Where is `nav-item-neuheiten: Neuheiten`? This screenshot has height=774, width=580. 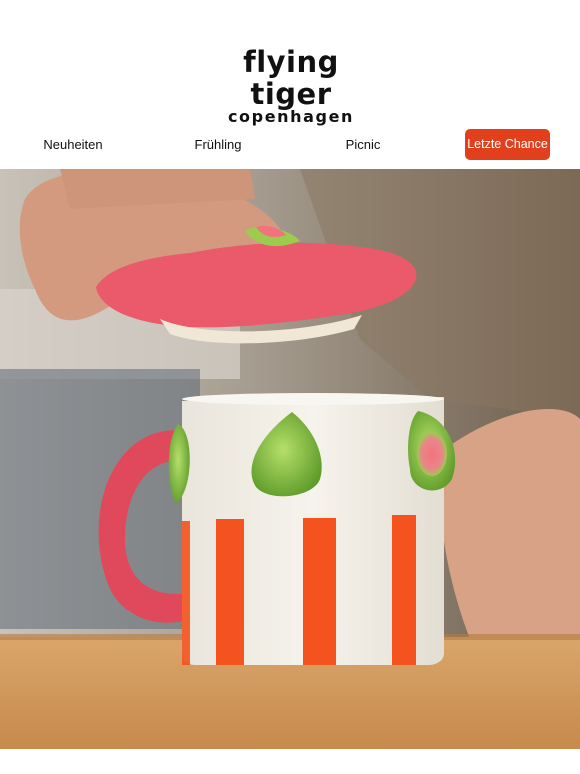 nav-item-neuheiten: Neuheiten is located at coordinates (73, 145).